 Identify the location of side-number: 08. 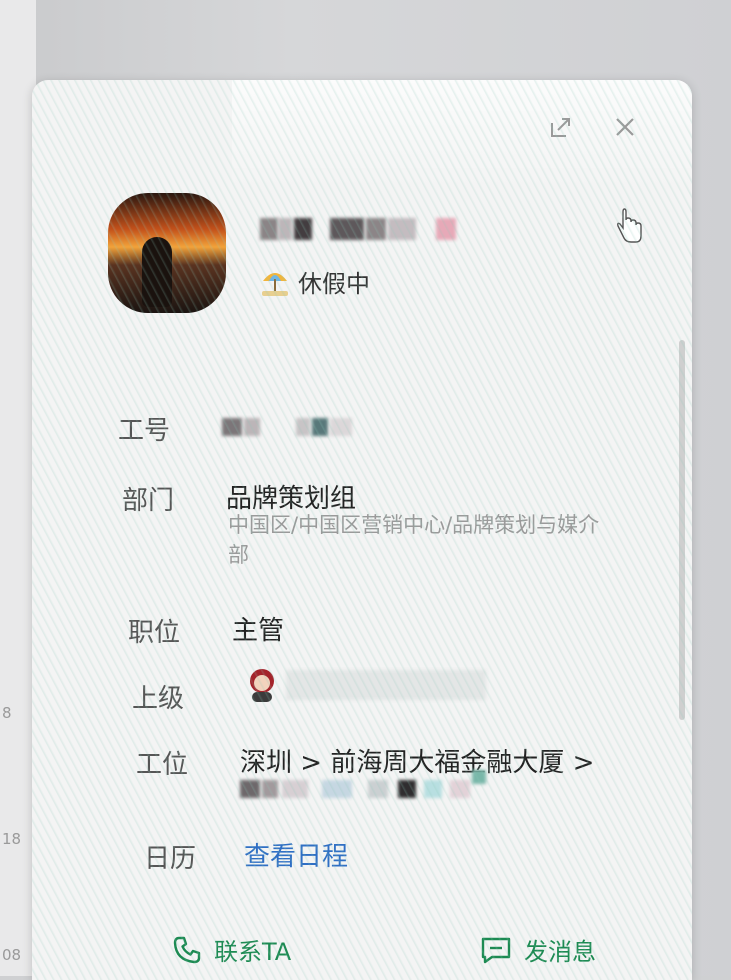
(12, 955).